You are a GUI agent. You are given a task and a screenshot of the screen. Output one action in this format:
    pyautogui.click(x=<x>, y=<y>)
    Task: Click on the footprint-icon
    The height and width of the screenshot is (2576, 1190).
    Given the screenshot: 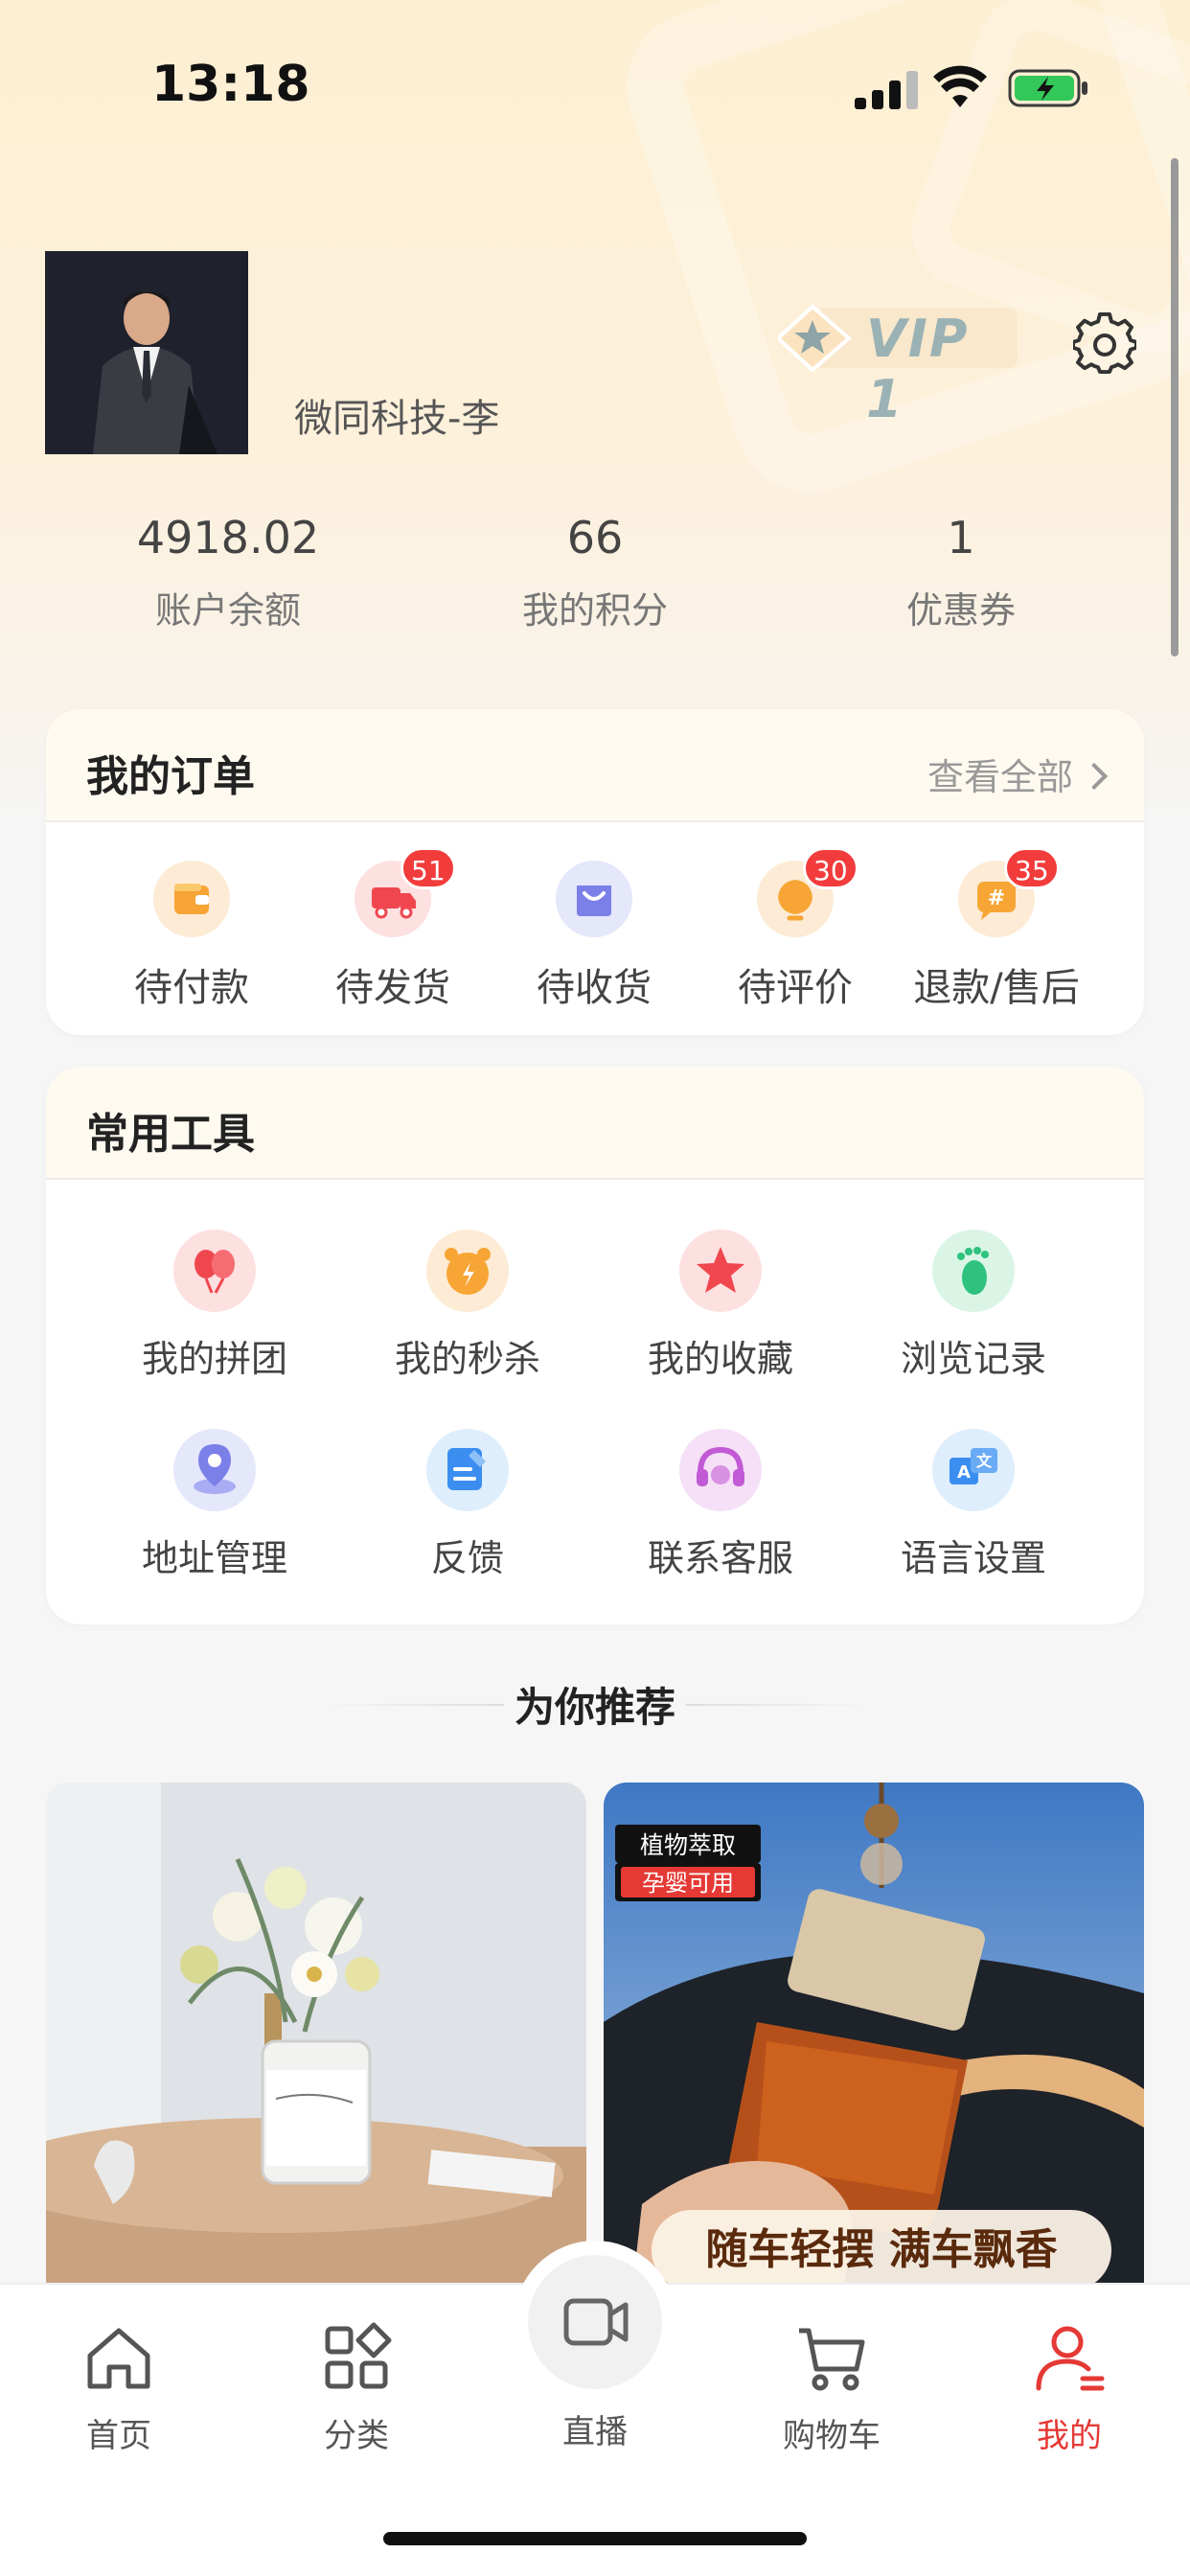 What is the action you would take?
    pyautogui.click(x=974, y=1271)
    